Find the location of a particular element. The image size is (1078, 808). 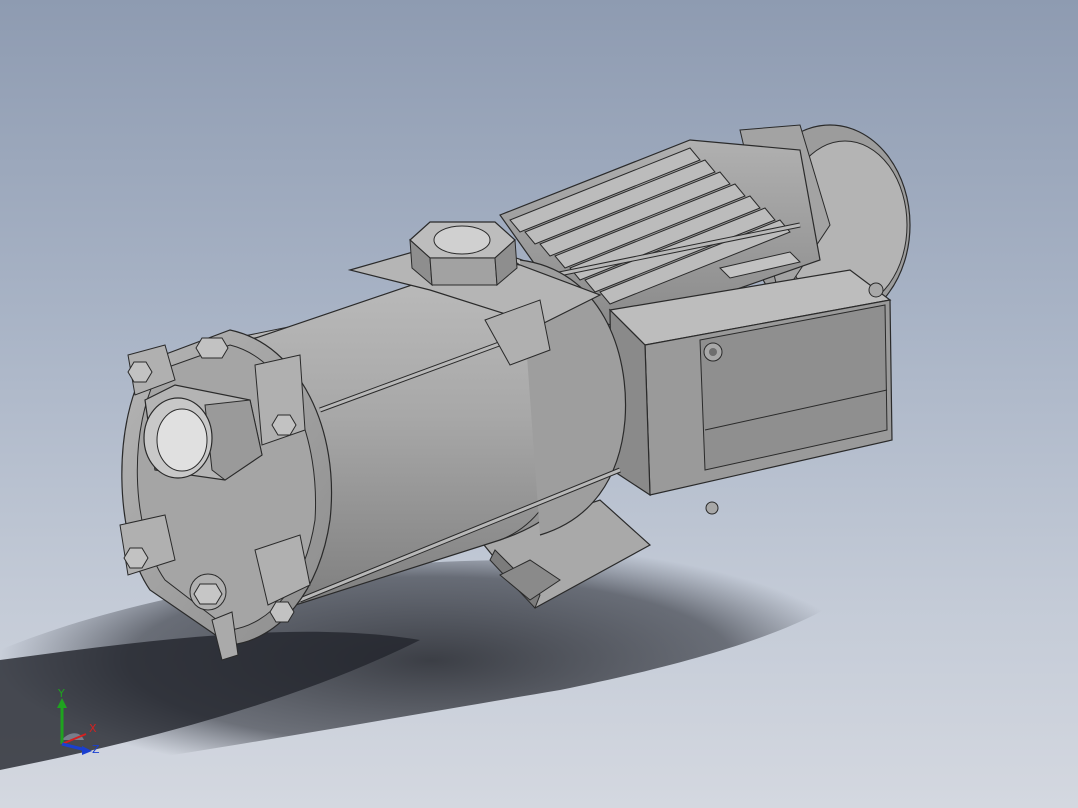

z-axis-label: Z is located at coordinates (96, 749).